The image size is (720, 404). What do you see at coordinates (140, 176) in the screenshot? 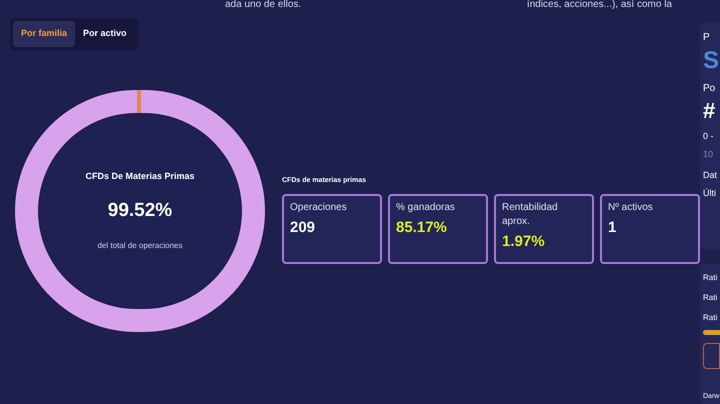
I see `donut-title: CFDs De Materias Primas` at bounding box center [140, 176].